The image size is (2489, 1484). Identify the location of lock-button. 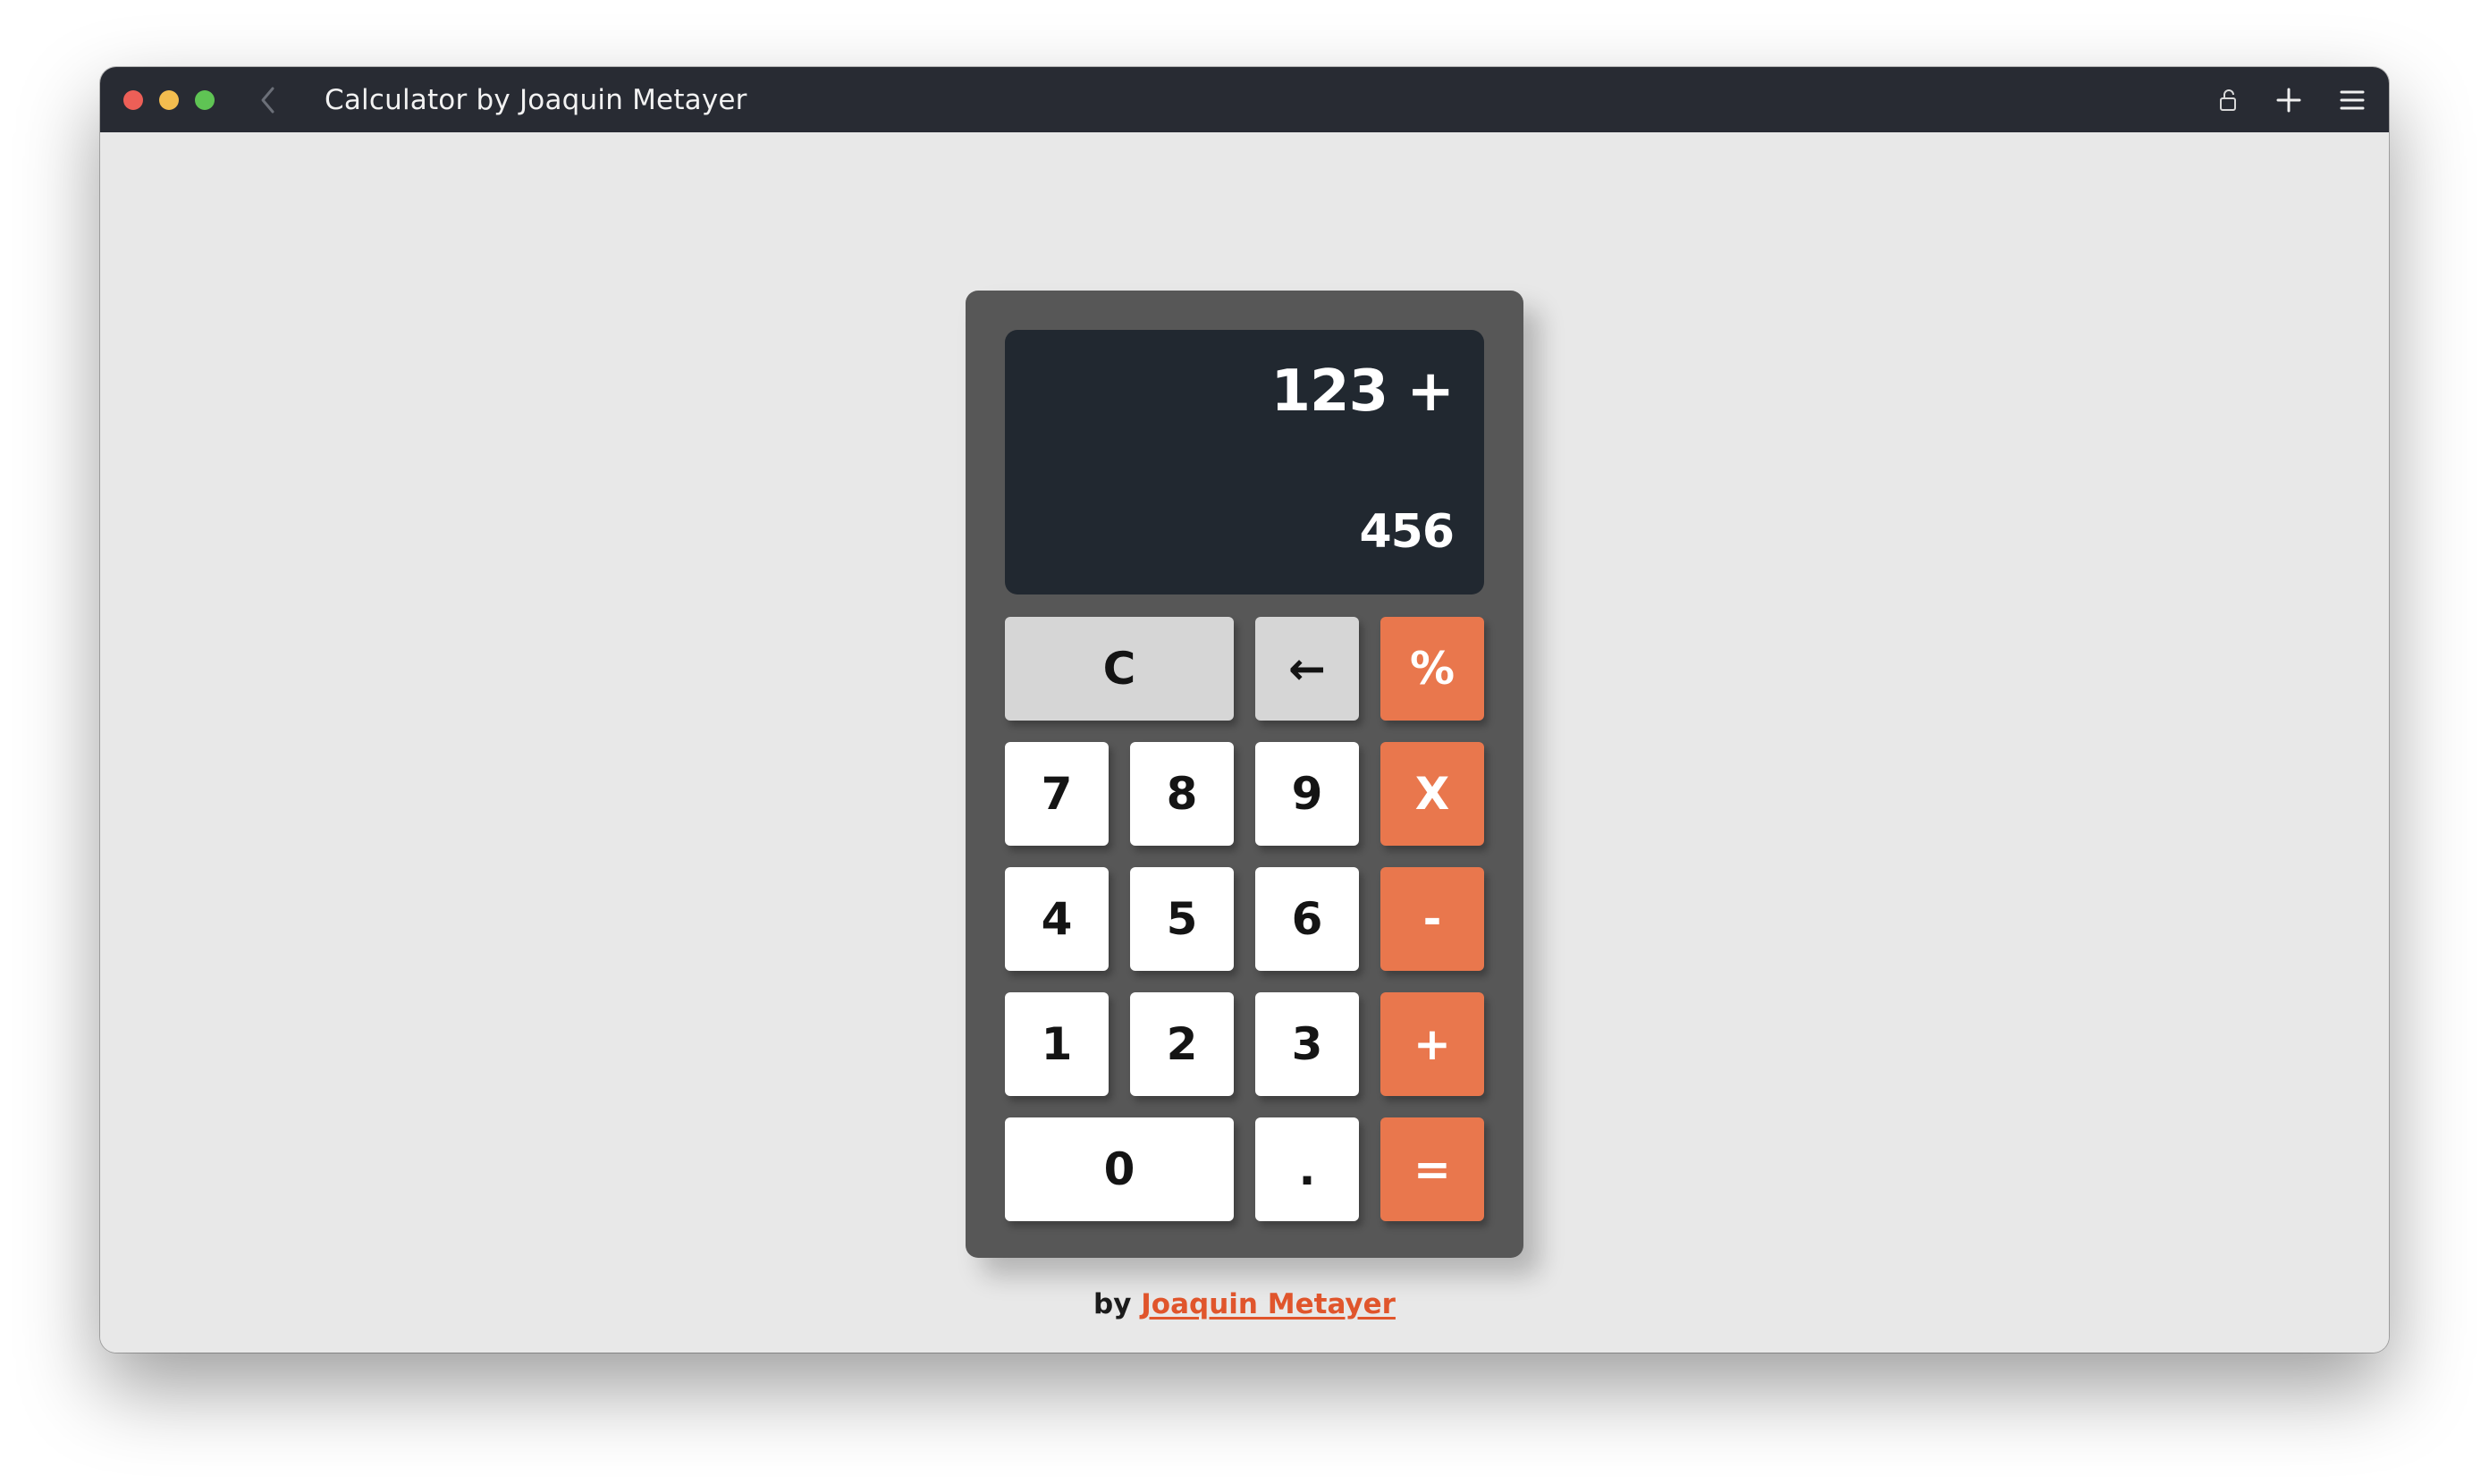
(2228, 100).